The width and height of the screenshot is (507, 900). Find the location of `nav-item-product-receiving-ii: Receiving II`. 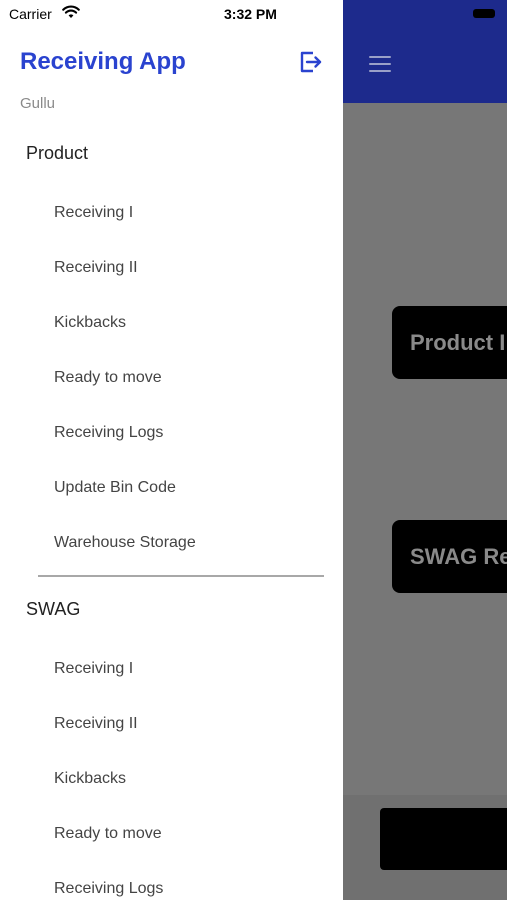

nav-item-product-receiving-ii: Receiving II is located at coordinates (96, 268).